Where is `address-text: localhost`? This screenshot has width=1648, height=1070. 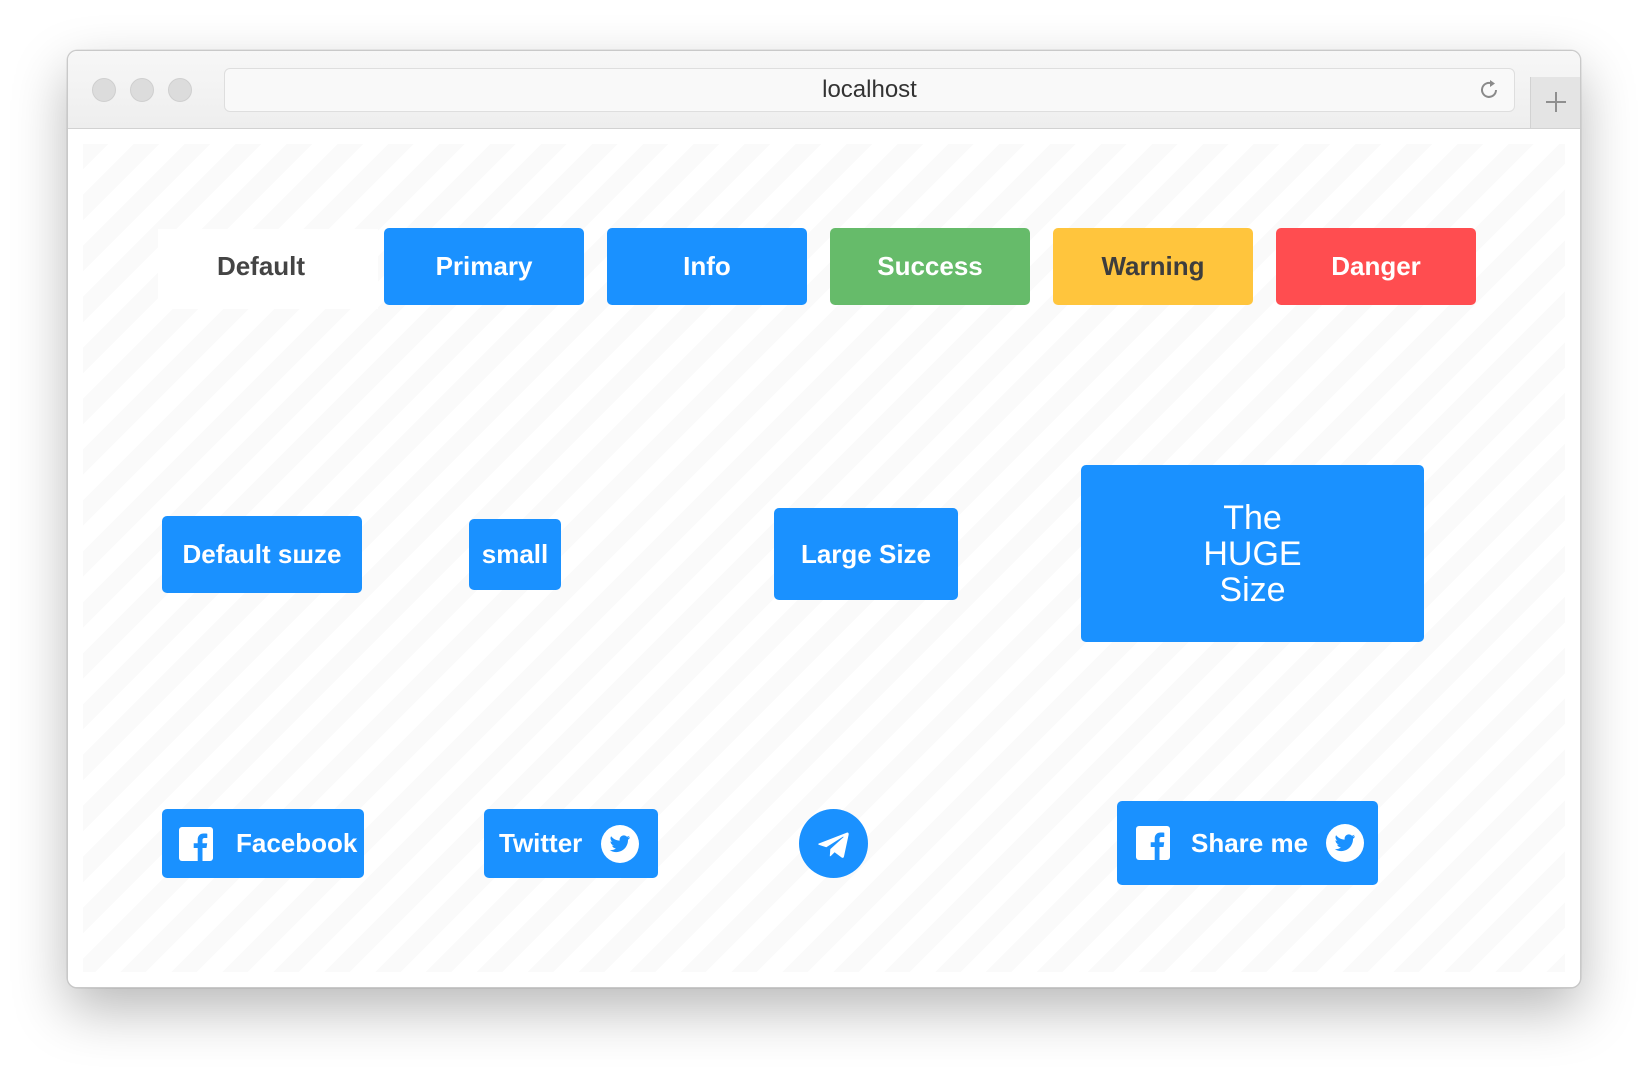 address-text: localhost is located at coordinates (869, 89).